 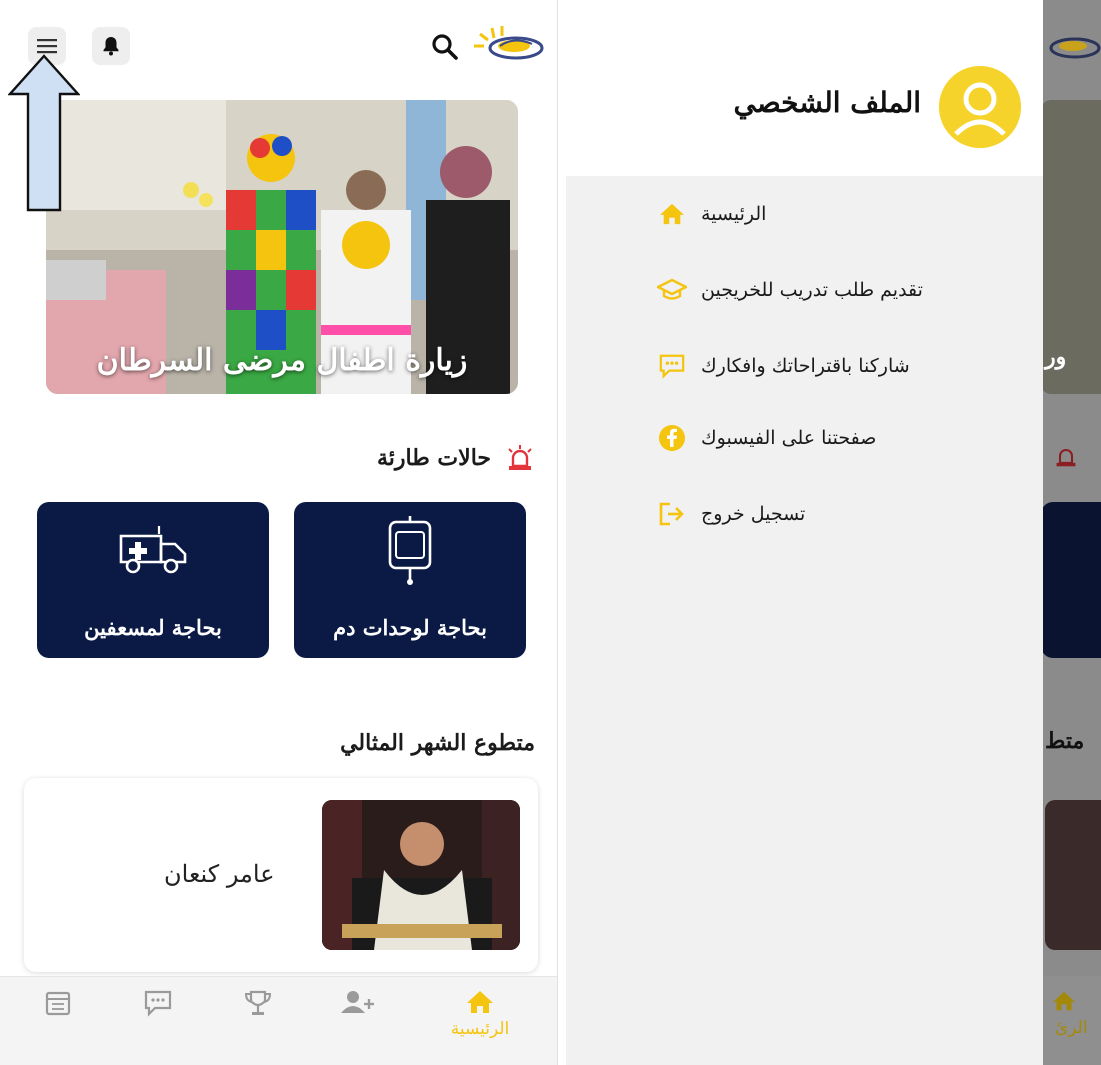 What do you see at coordinates (812, 290) in the screenshot?
I see `drawer-item-label: تقديم طلب تدريب للخريجين` at bounding box center [812, 290].